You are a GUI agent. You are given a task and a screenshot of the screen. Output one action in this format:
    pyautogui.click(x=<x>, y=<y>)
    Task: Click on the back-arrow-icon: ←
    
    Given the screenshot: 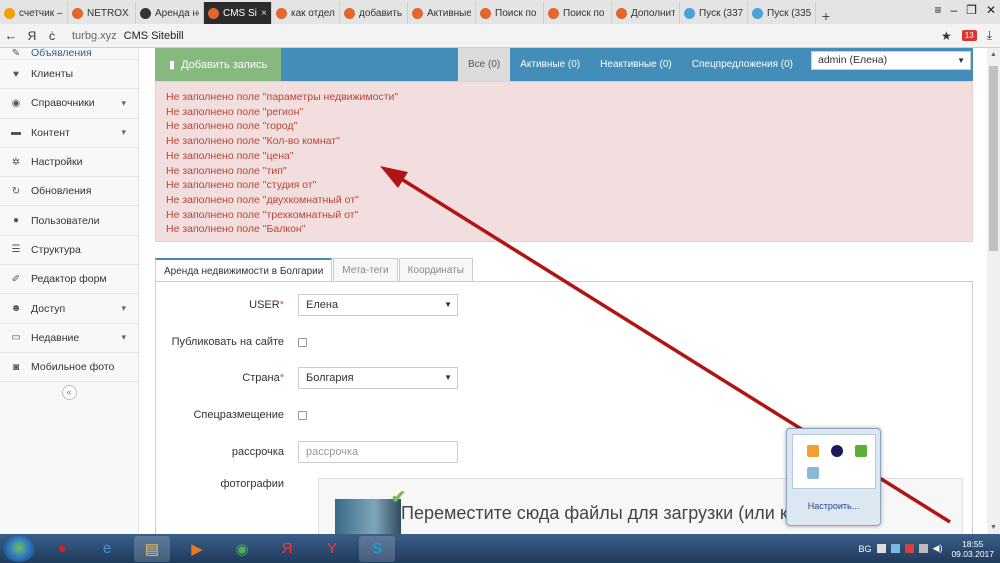 What is the action you would take?
    pyautogui.click(x=11, y=35)
    